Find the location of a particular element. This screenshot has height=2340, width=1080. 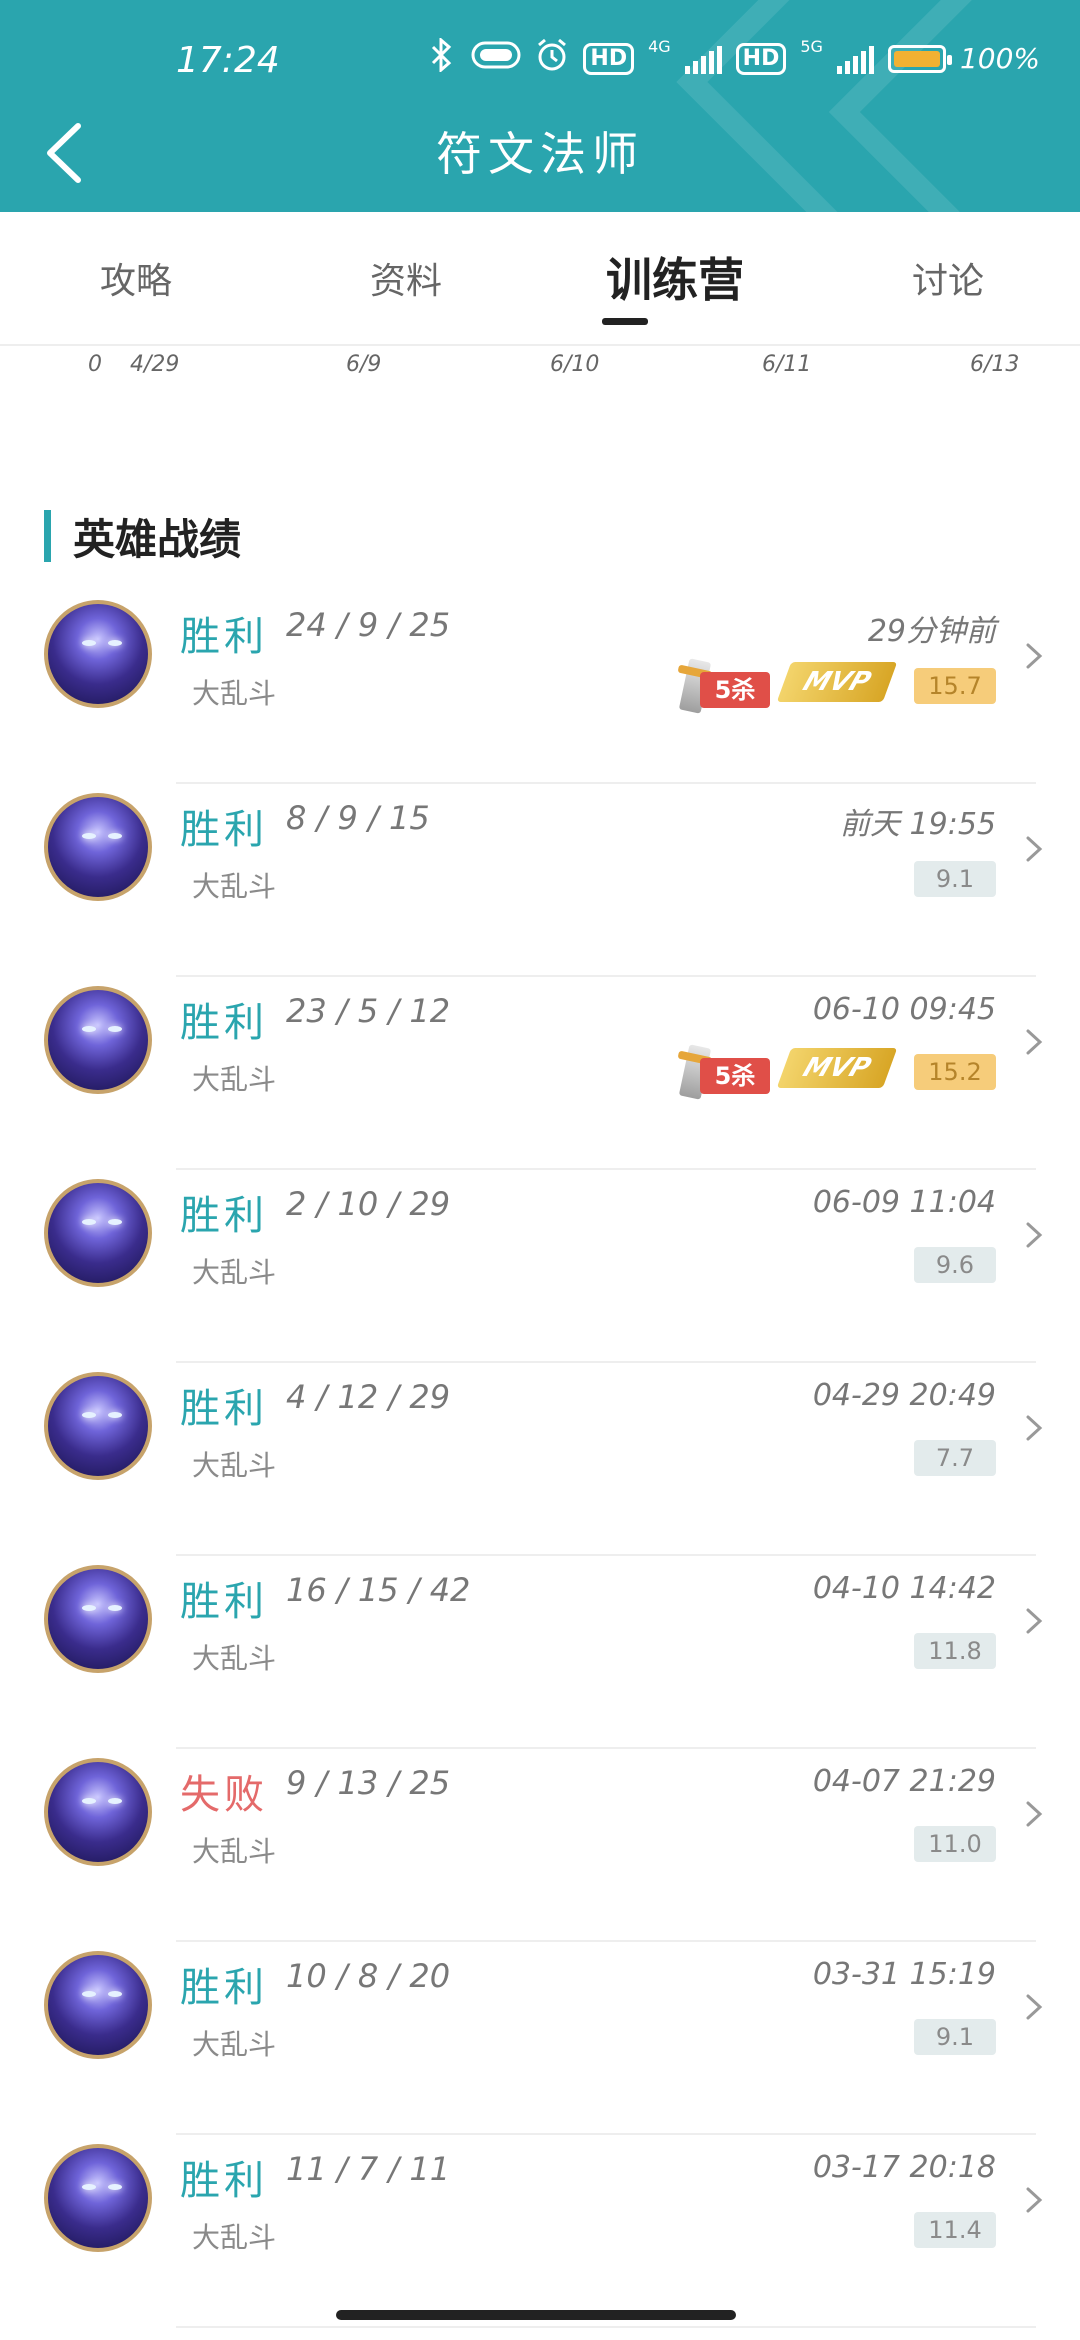

mvp-badge: MVP is located at coordinates (837, 682).